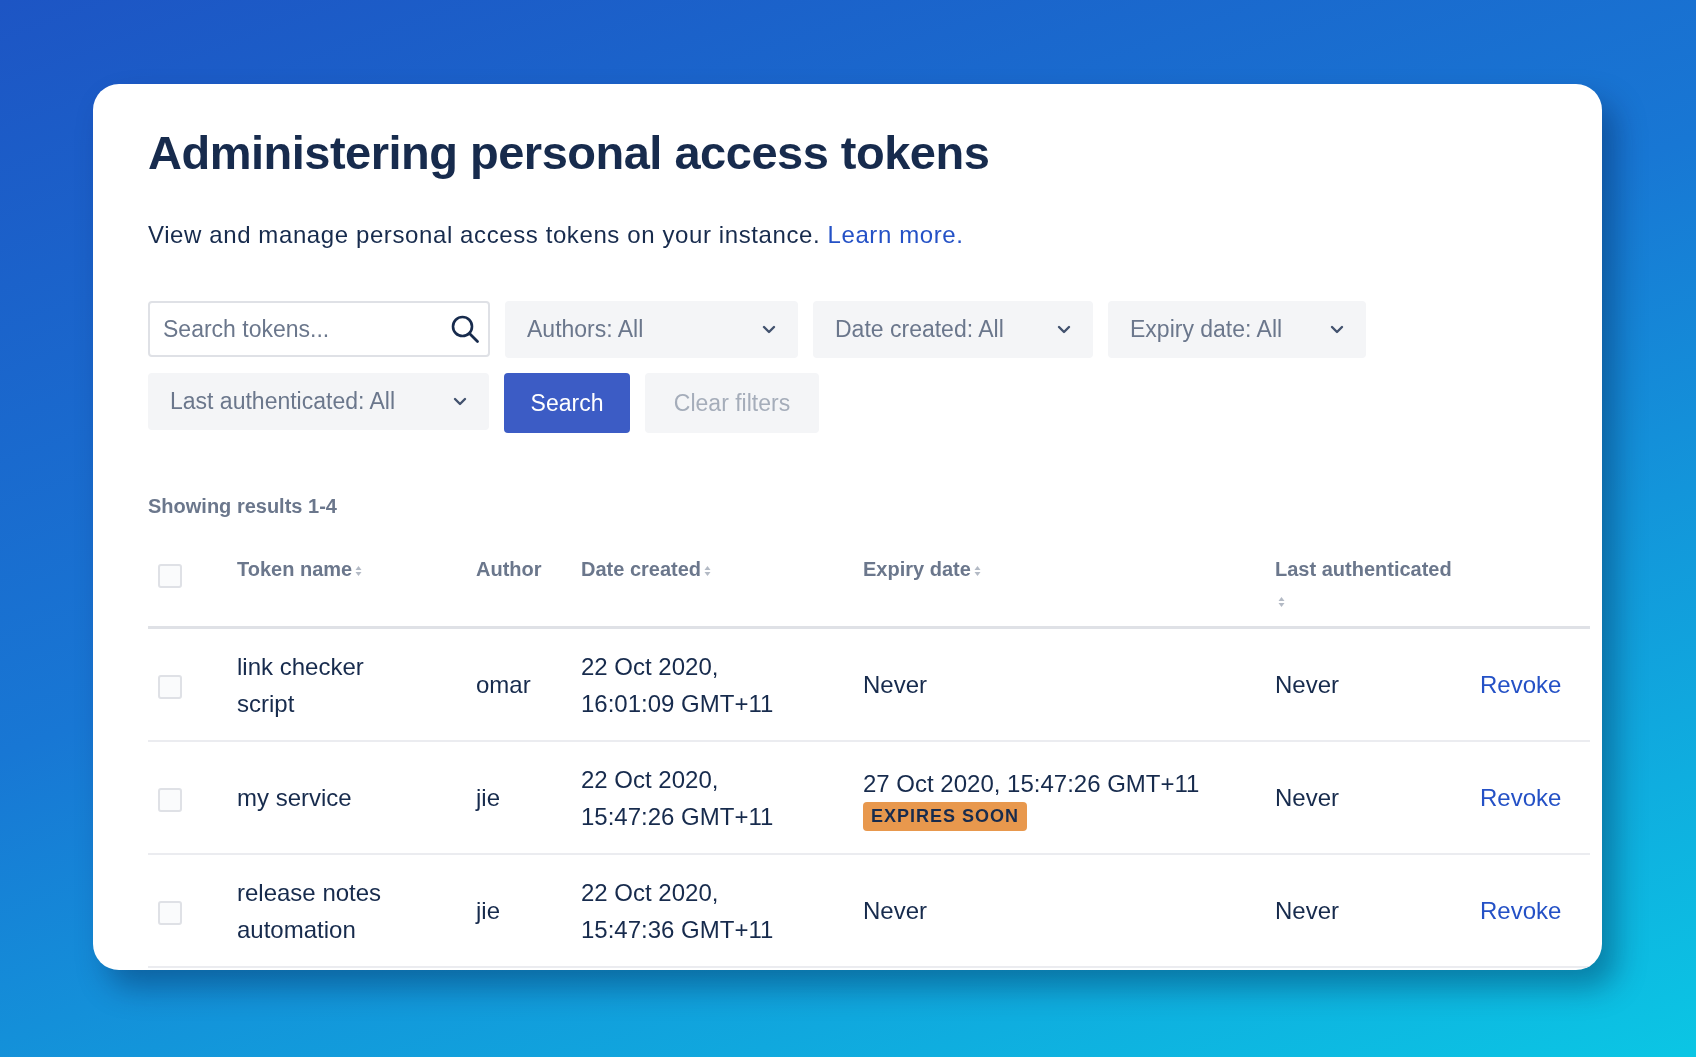 The width and height of the screenshot is (1696, 1057). Describe the element at coordinates (895, 235) in the screenshot. I see `learn-more-link: Learn more.` at that location.